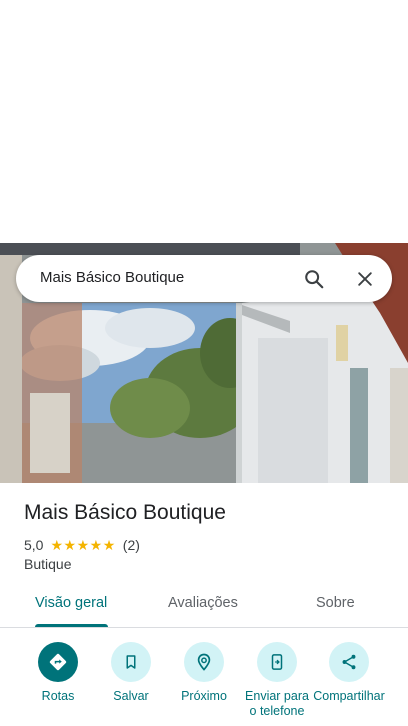 The width and height of the screenshot is (408, 726). Describe the element at coordinates (204, 696) in the screenshot. I see `nearby-label: Próximo` at that location.